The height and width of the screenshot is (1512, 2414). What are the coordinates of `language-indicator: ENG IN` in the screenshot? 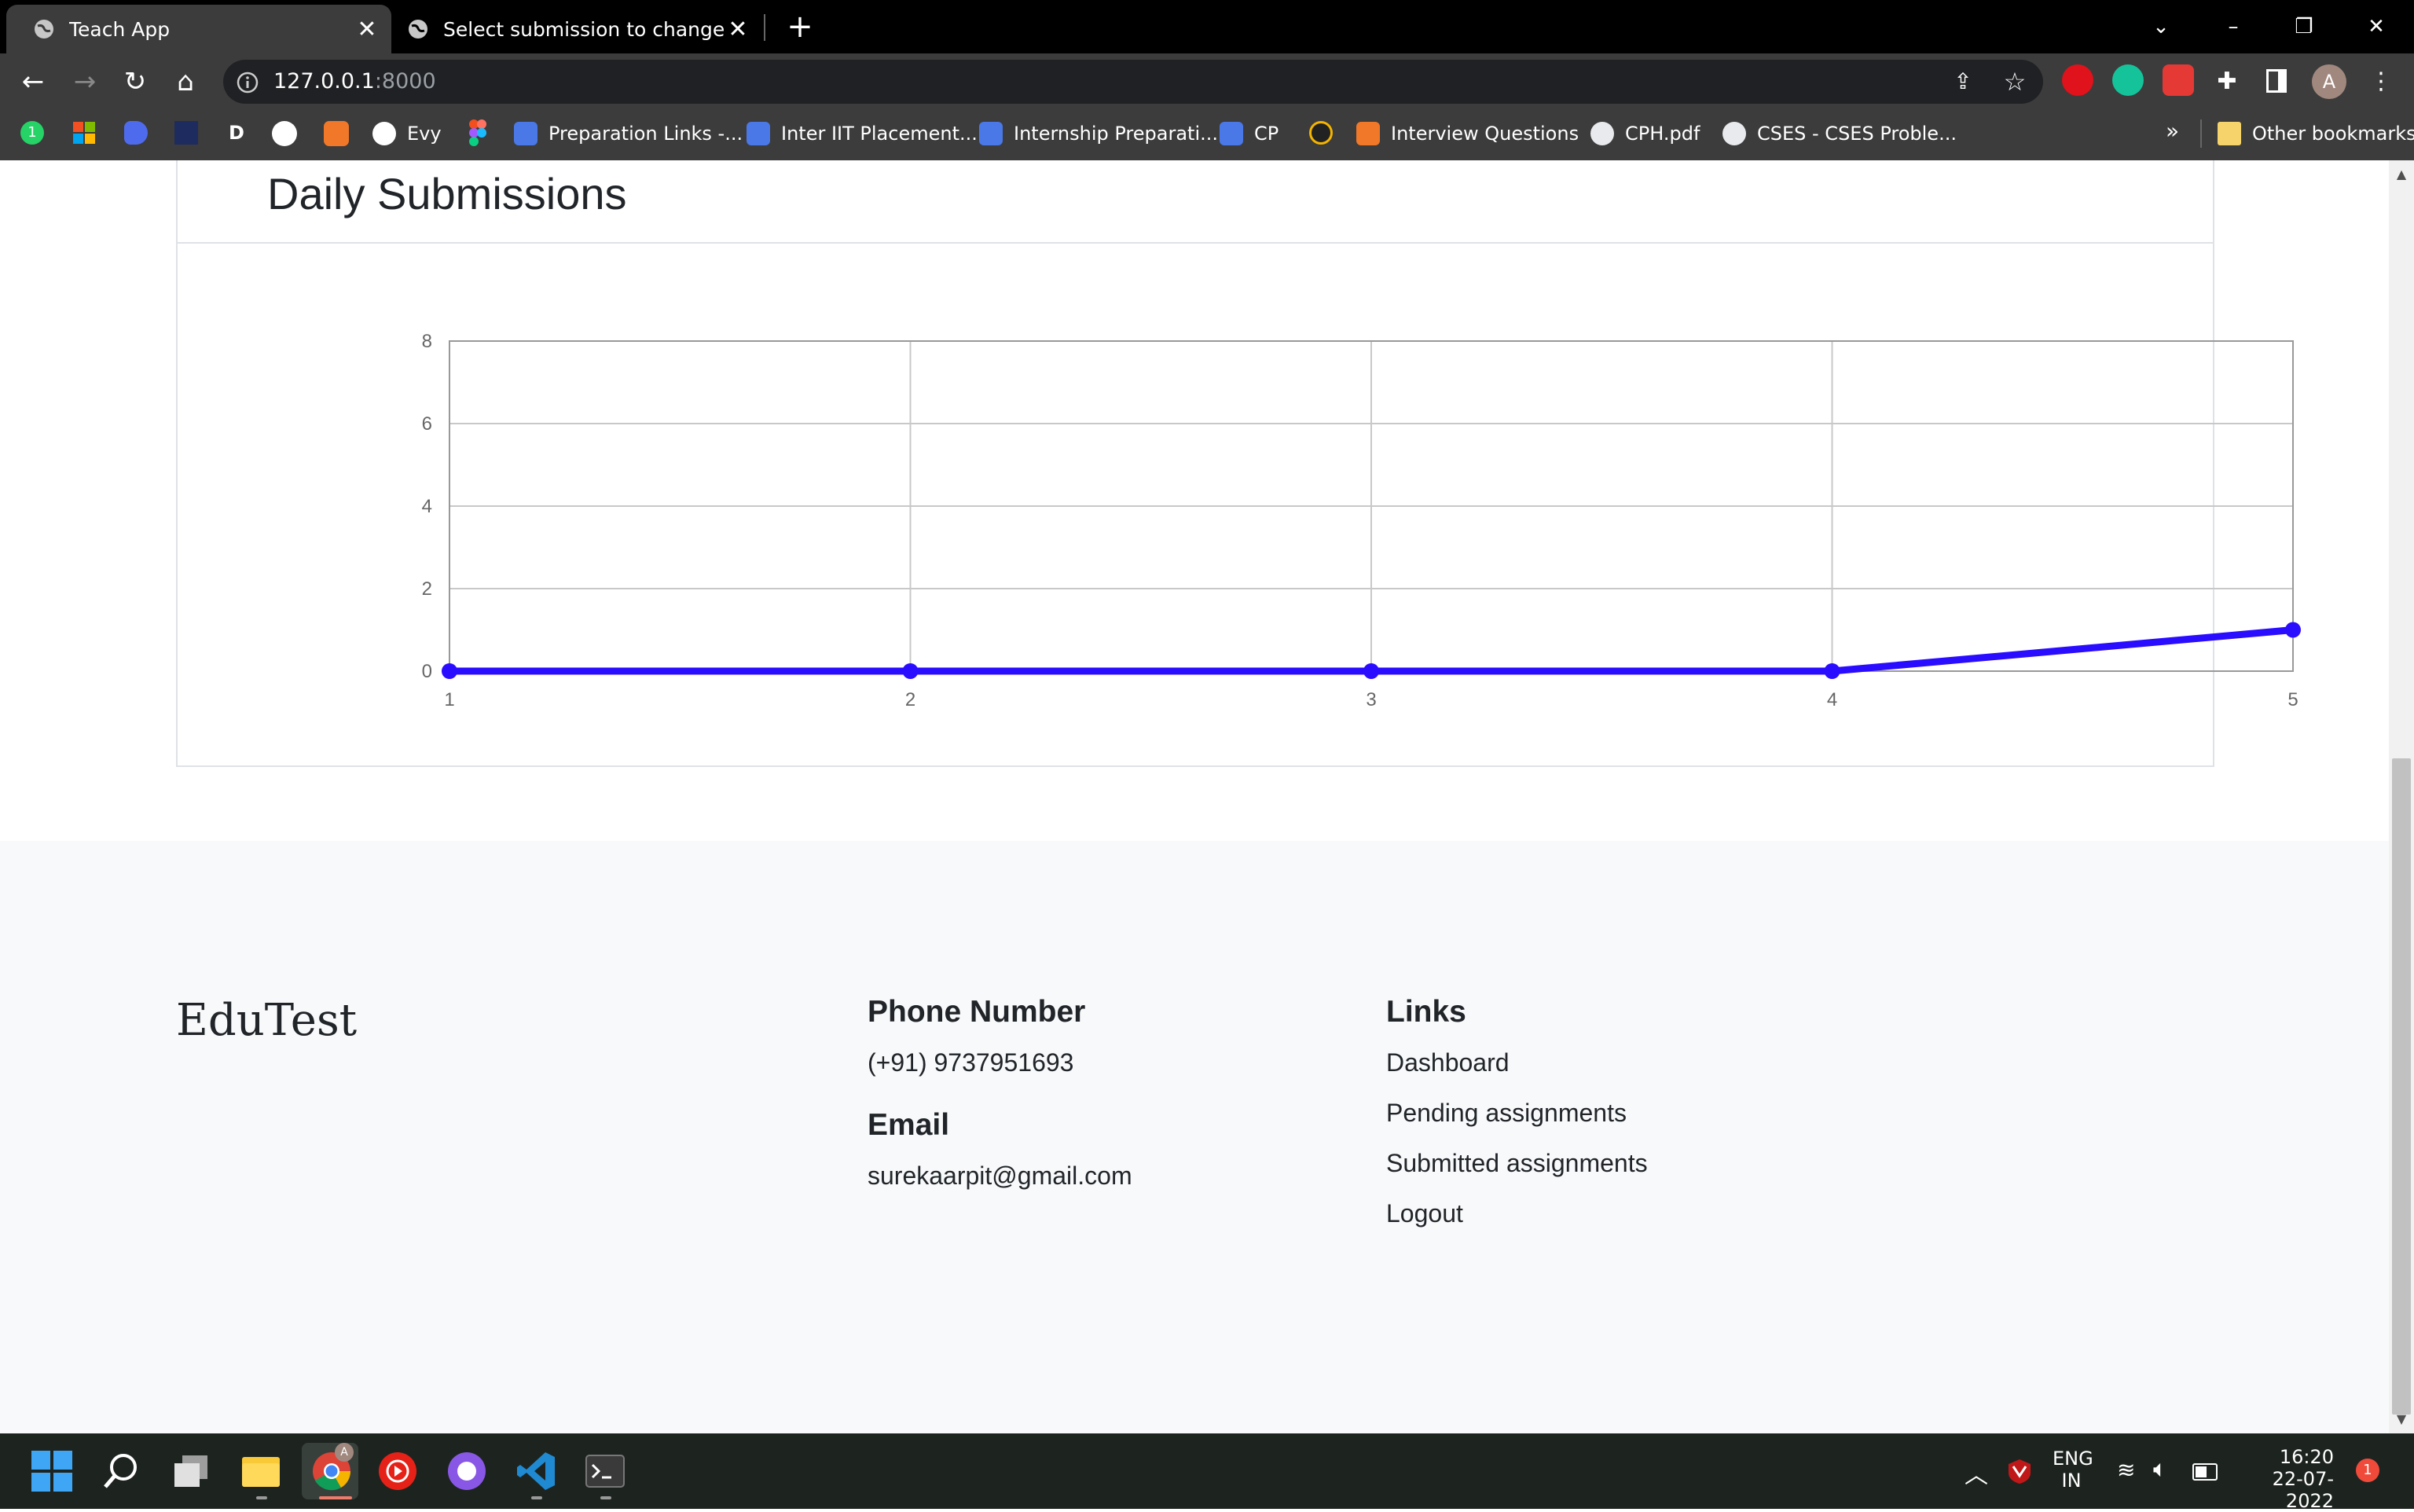 It's located at (2073, 1470).